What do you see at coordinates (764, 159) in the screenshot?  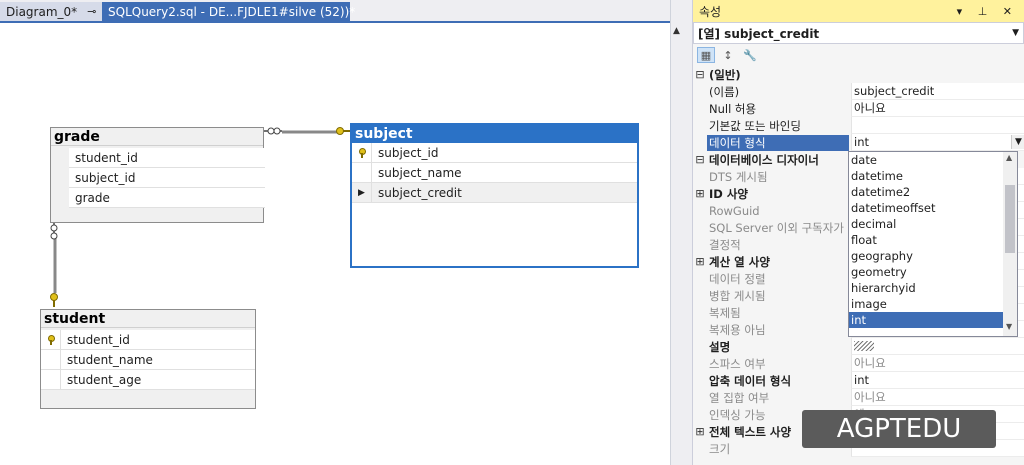 I see `property-name: 데이터베이스 디자이너` at bounding box center [764, 159].